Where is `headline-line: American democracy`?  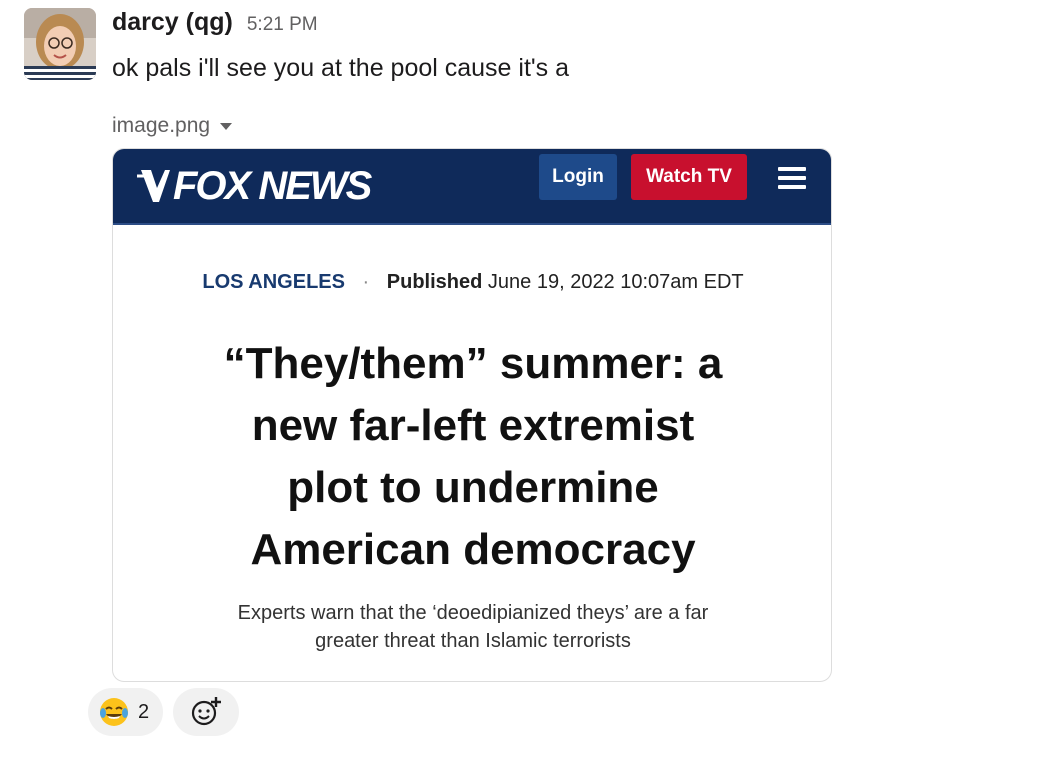
headline-line: American democracy is located at coordinates (473, 549).